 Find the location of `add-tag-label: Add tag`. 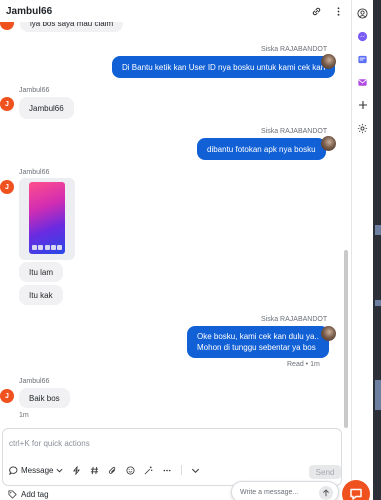

add-tag-label: Add tag is located at coordinates (35, 494).